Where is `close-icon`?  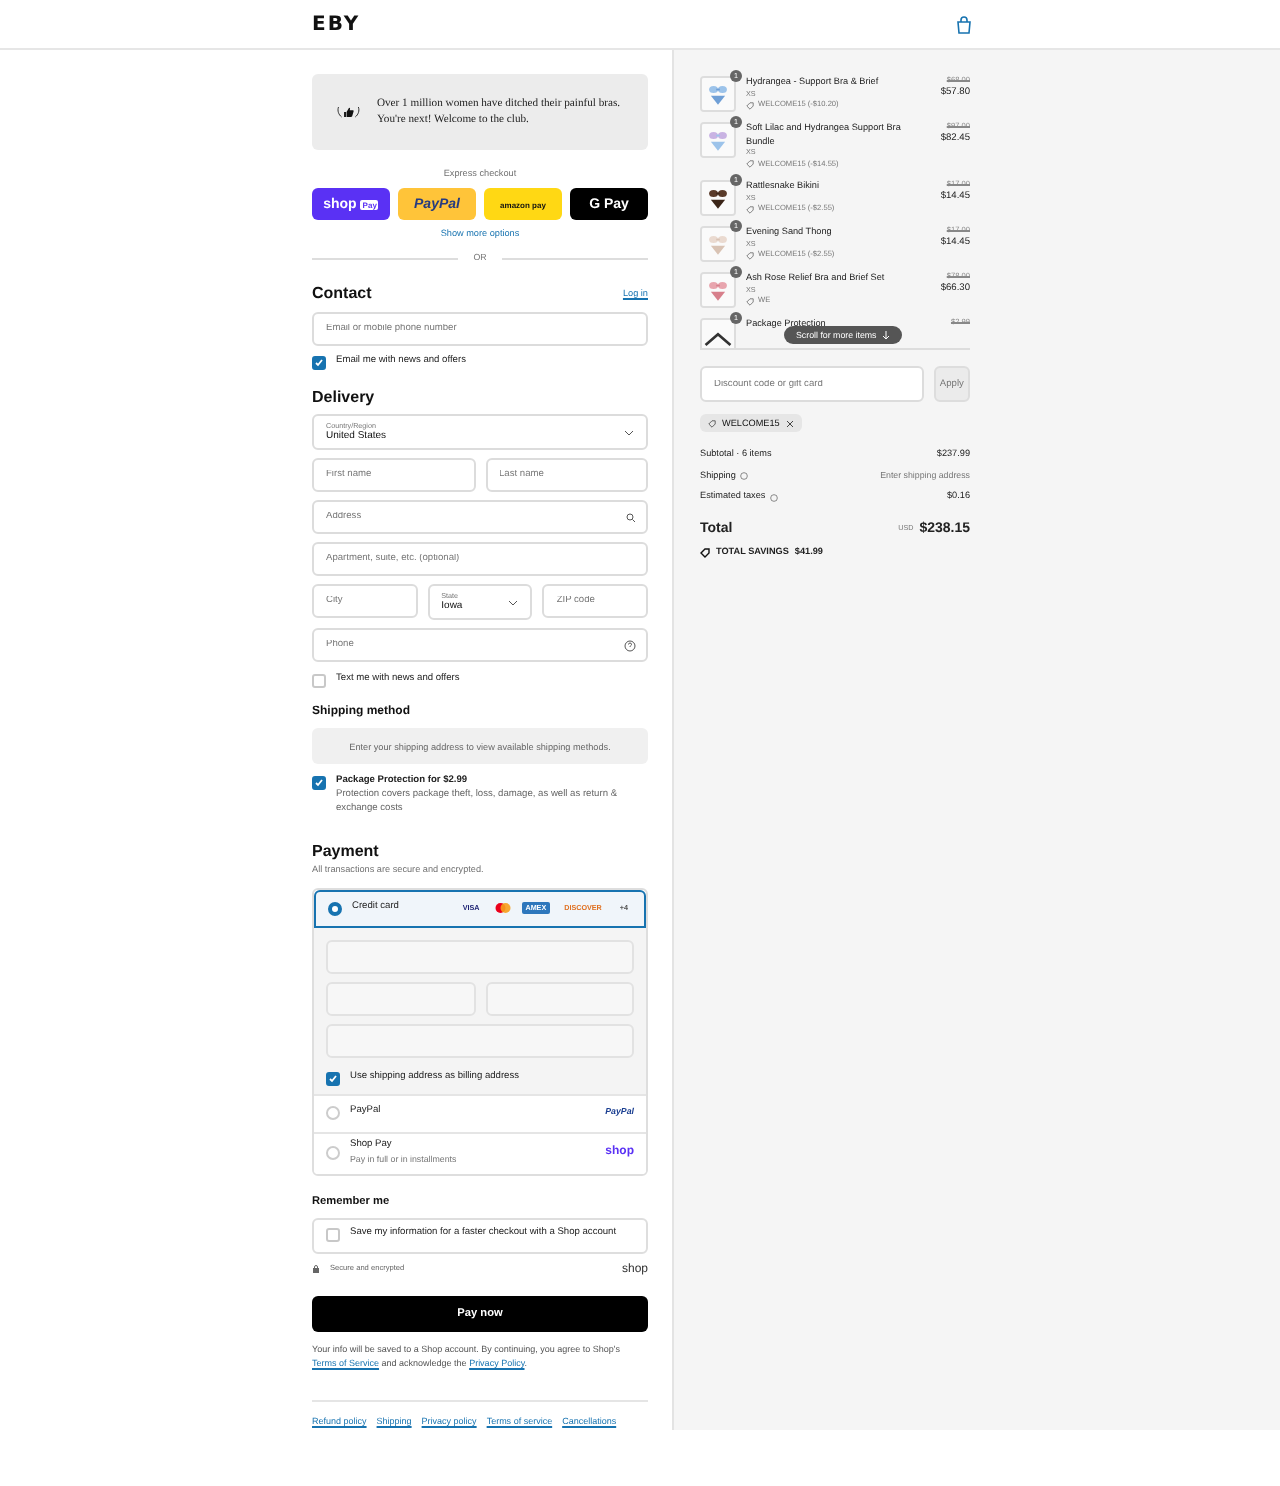 close-icon is located at coordinates (789, 423).